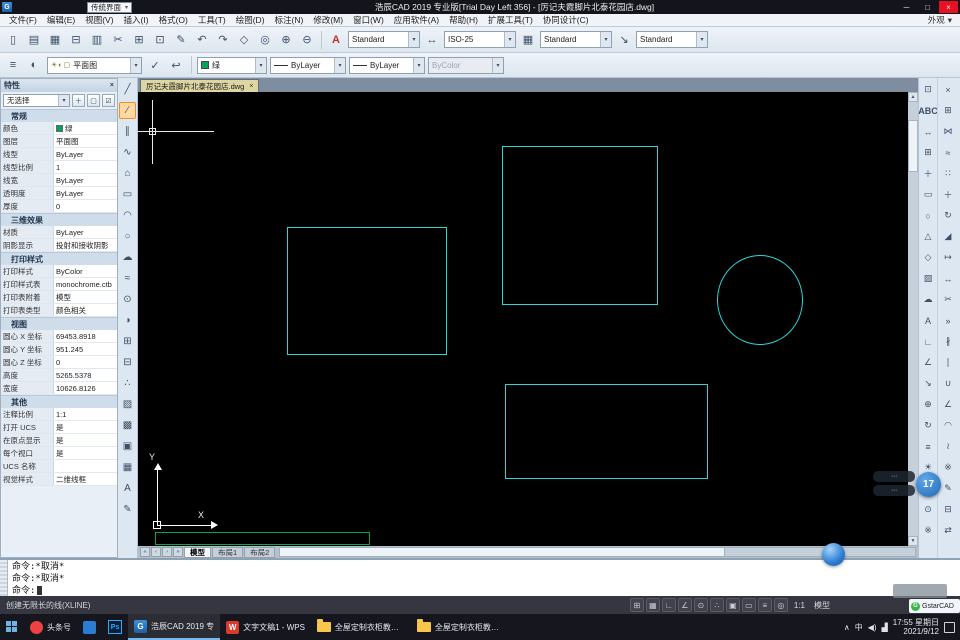 This screenshot has height=640, width=960. I want to click on taskbar-clock: 17:55 星期日 2021/9/12, so click(916, 627).